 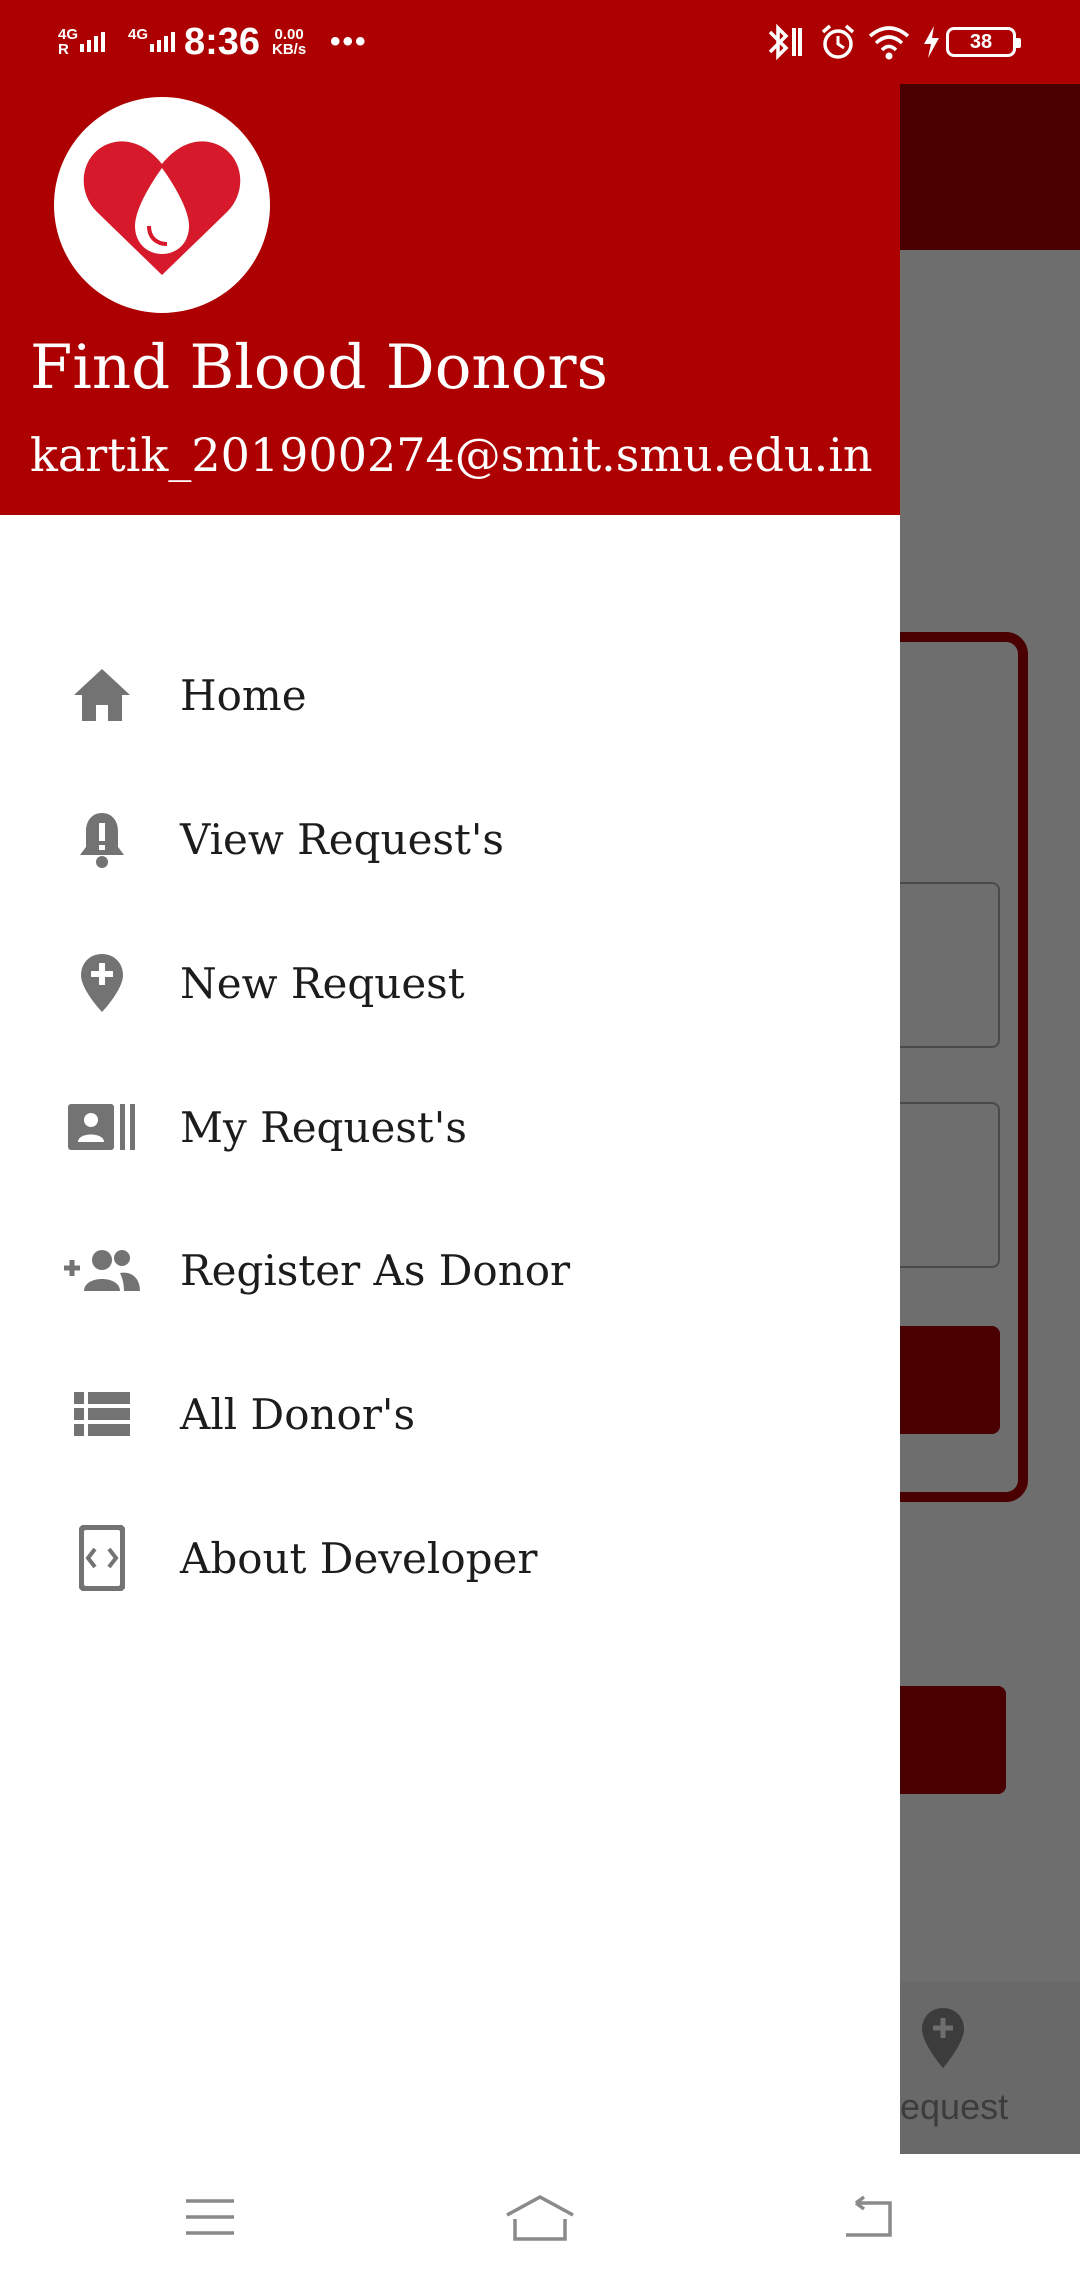 I want to click on app-title: Find Blood Donors, so click(x=319, y=367).